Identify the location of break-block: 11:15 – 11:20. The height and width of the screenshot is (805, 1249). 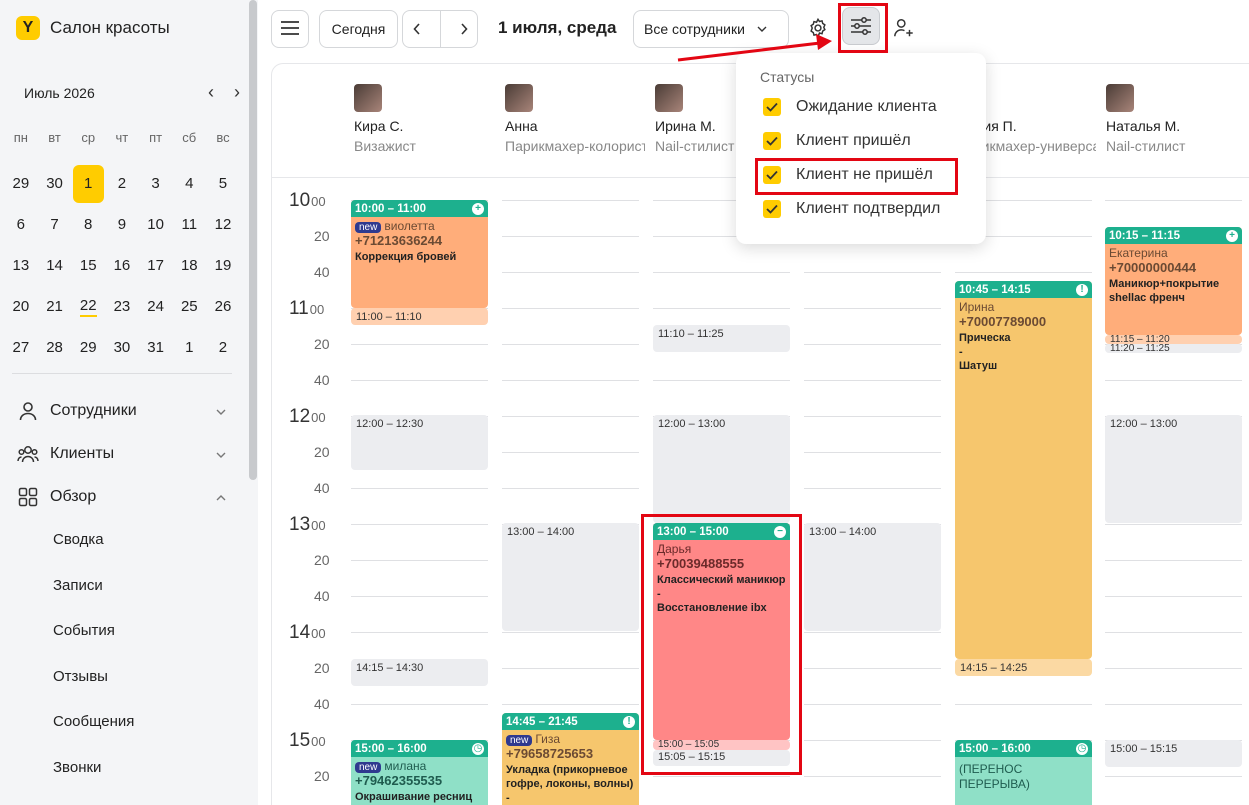
(1173, 339).